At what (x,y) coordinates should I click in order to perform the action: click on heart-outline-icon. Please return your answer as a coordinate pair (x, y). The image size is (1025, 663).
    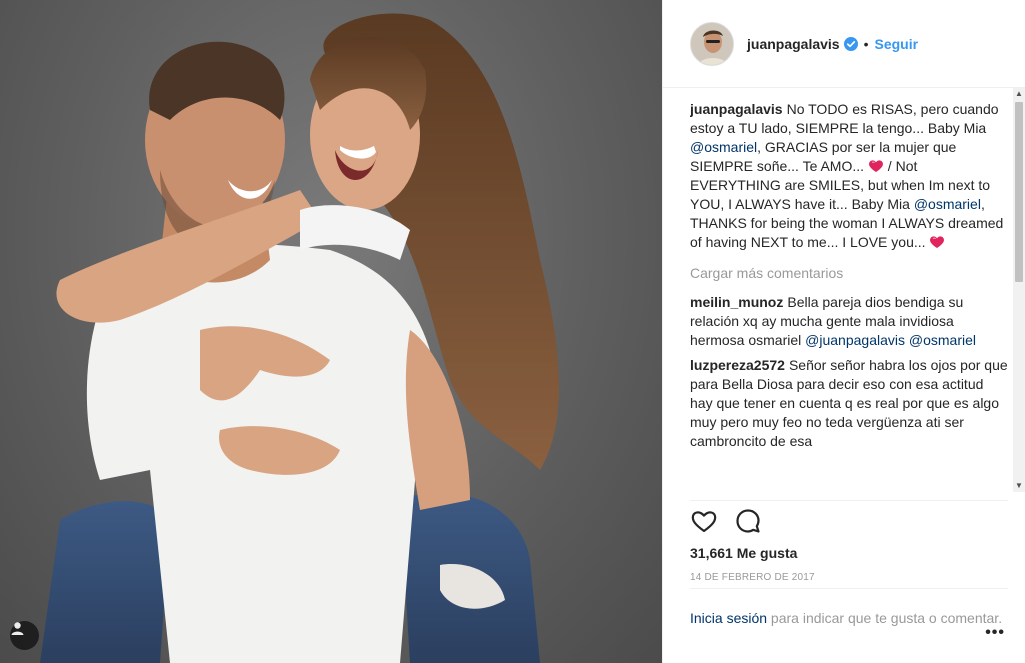
    Looking at the image, I should click on (704, 521).